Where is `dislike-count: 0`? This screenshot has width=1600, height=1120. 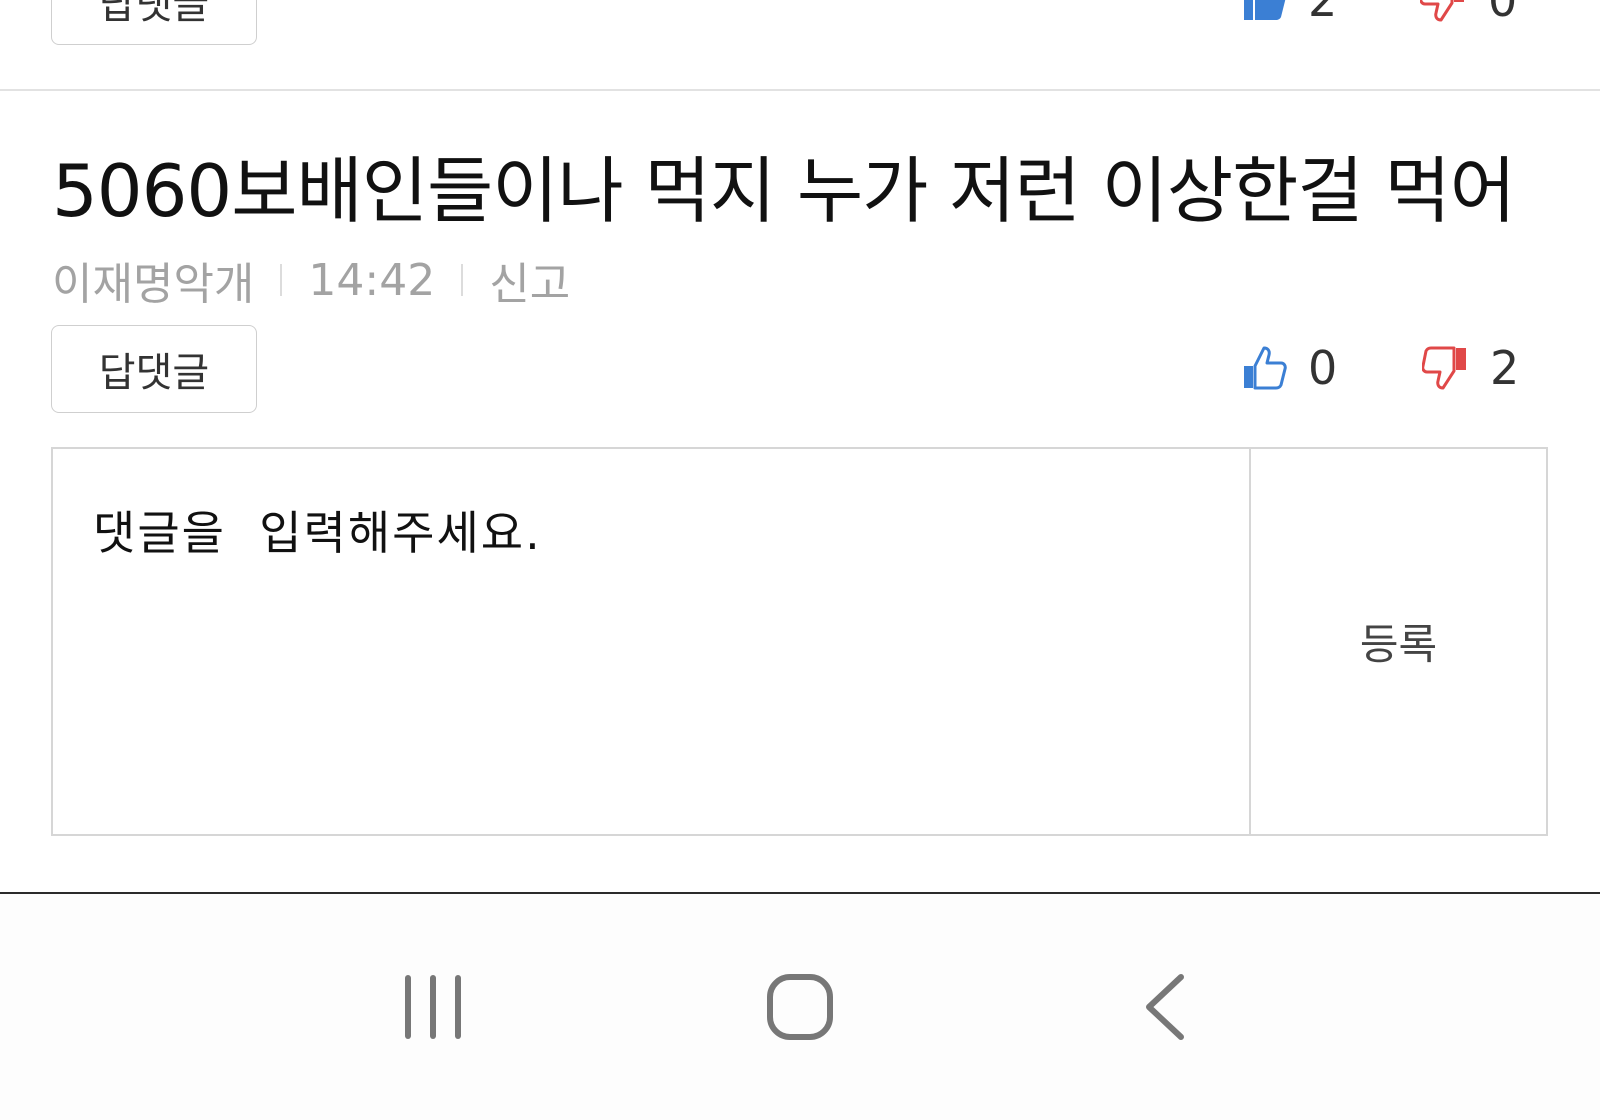 dislike-count: 0 is located at coordinates (1503, 13).